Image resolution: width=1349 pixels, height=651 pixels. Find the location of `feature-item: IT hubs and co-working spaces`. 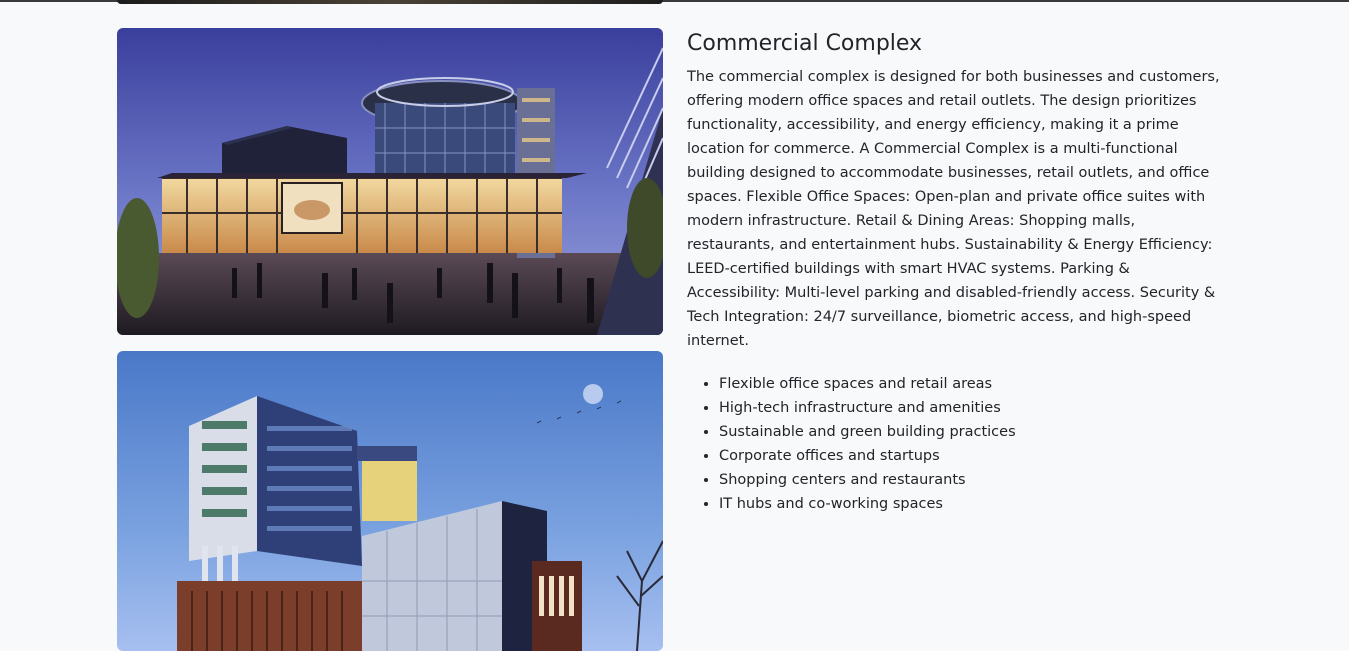

feature-item: IT hubs and co-working spaces is located at coordinates (973, 504).